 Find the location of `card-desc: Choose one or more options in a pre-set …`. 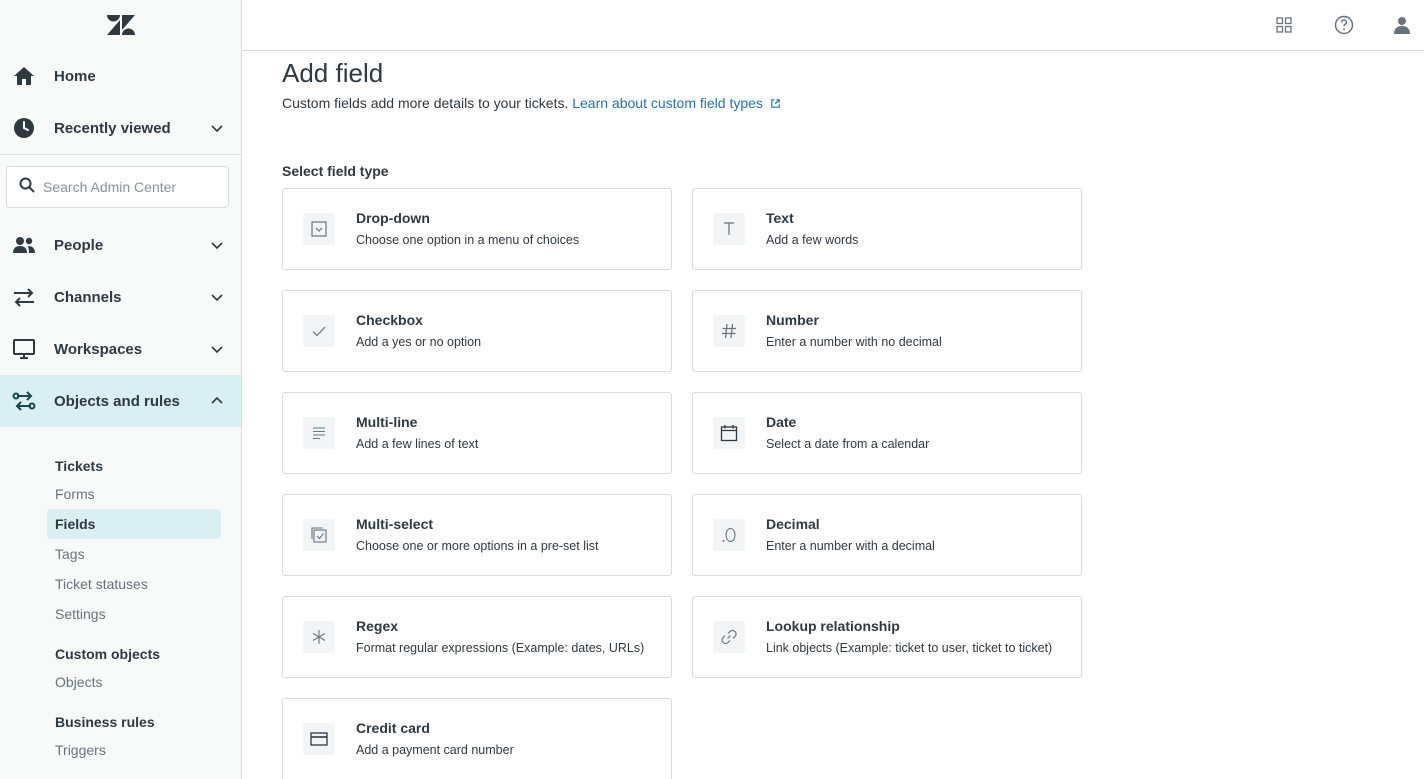

card-desc: Choose one or more options in a pre-set … is located at coordinates (477, 546).